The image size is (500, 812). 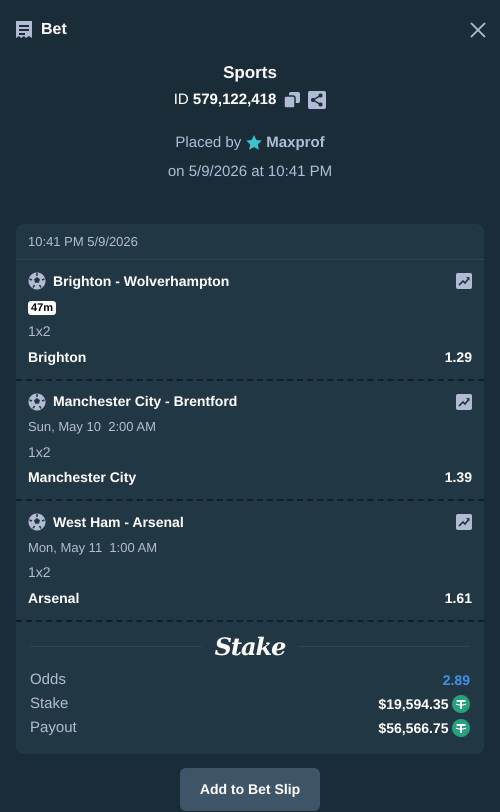 I want to click on selection-odds: 1.39, so click(x=458, y=477).